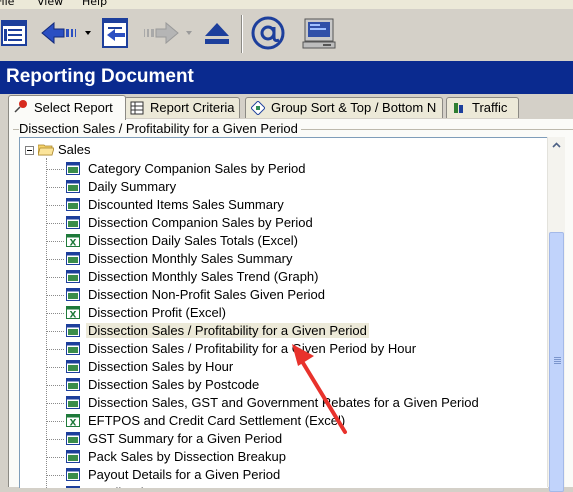 The image size is (573, 492). I want to click on tree-item: Dissection Companion Sales by Period, so click(296, 223).